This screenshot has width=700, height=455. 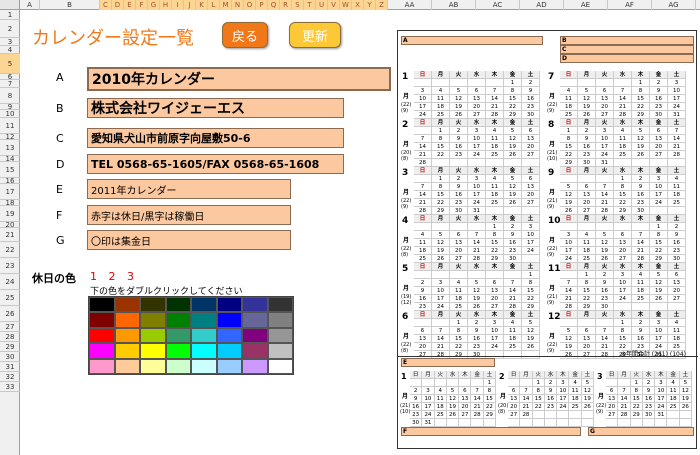 I want to click on row-header-5: 5, so click(x=10, y=64).